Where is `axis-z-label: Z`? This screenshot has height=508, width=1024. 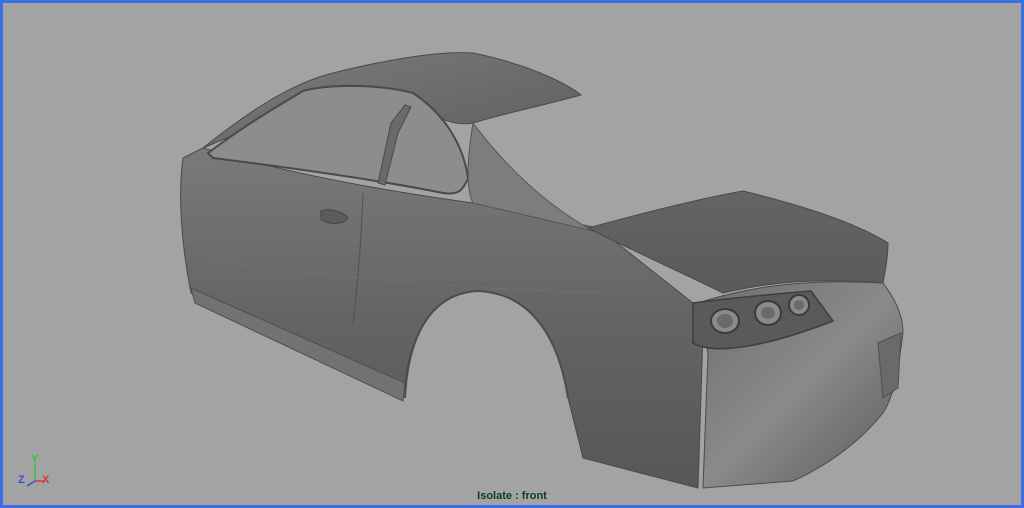
axis-z-label: Z is located at coordinates (21, 480).